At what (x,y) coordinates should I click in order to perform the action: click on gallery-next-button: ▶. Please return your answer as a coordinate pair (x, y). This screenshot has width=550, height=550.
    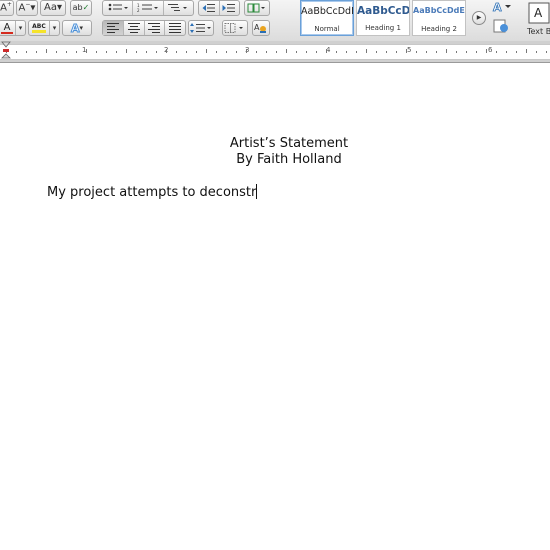
    Looking at the image, I should click on (479, 18).